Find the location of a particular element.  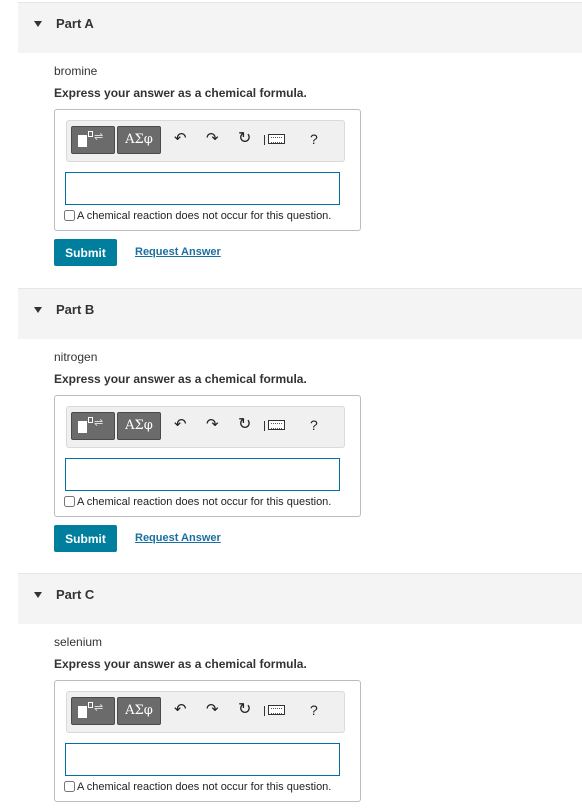

part-title: Part B is located at coordinates (75, 309).